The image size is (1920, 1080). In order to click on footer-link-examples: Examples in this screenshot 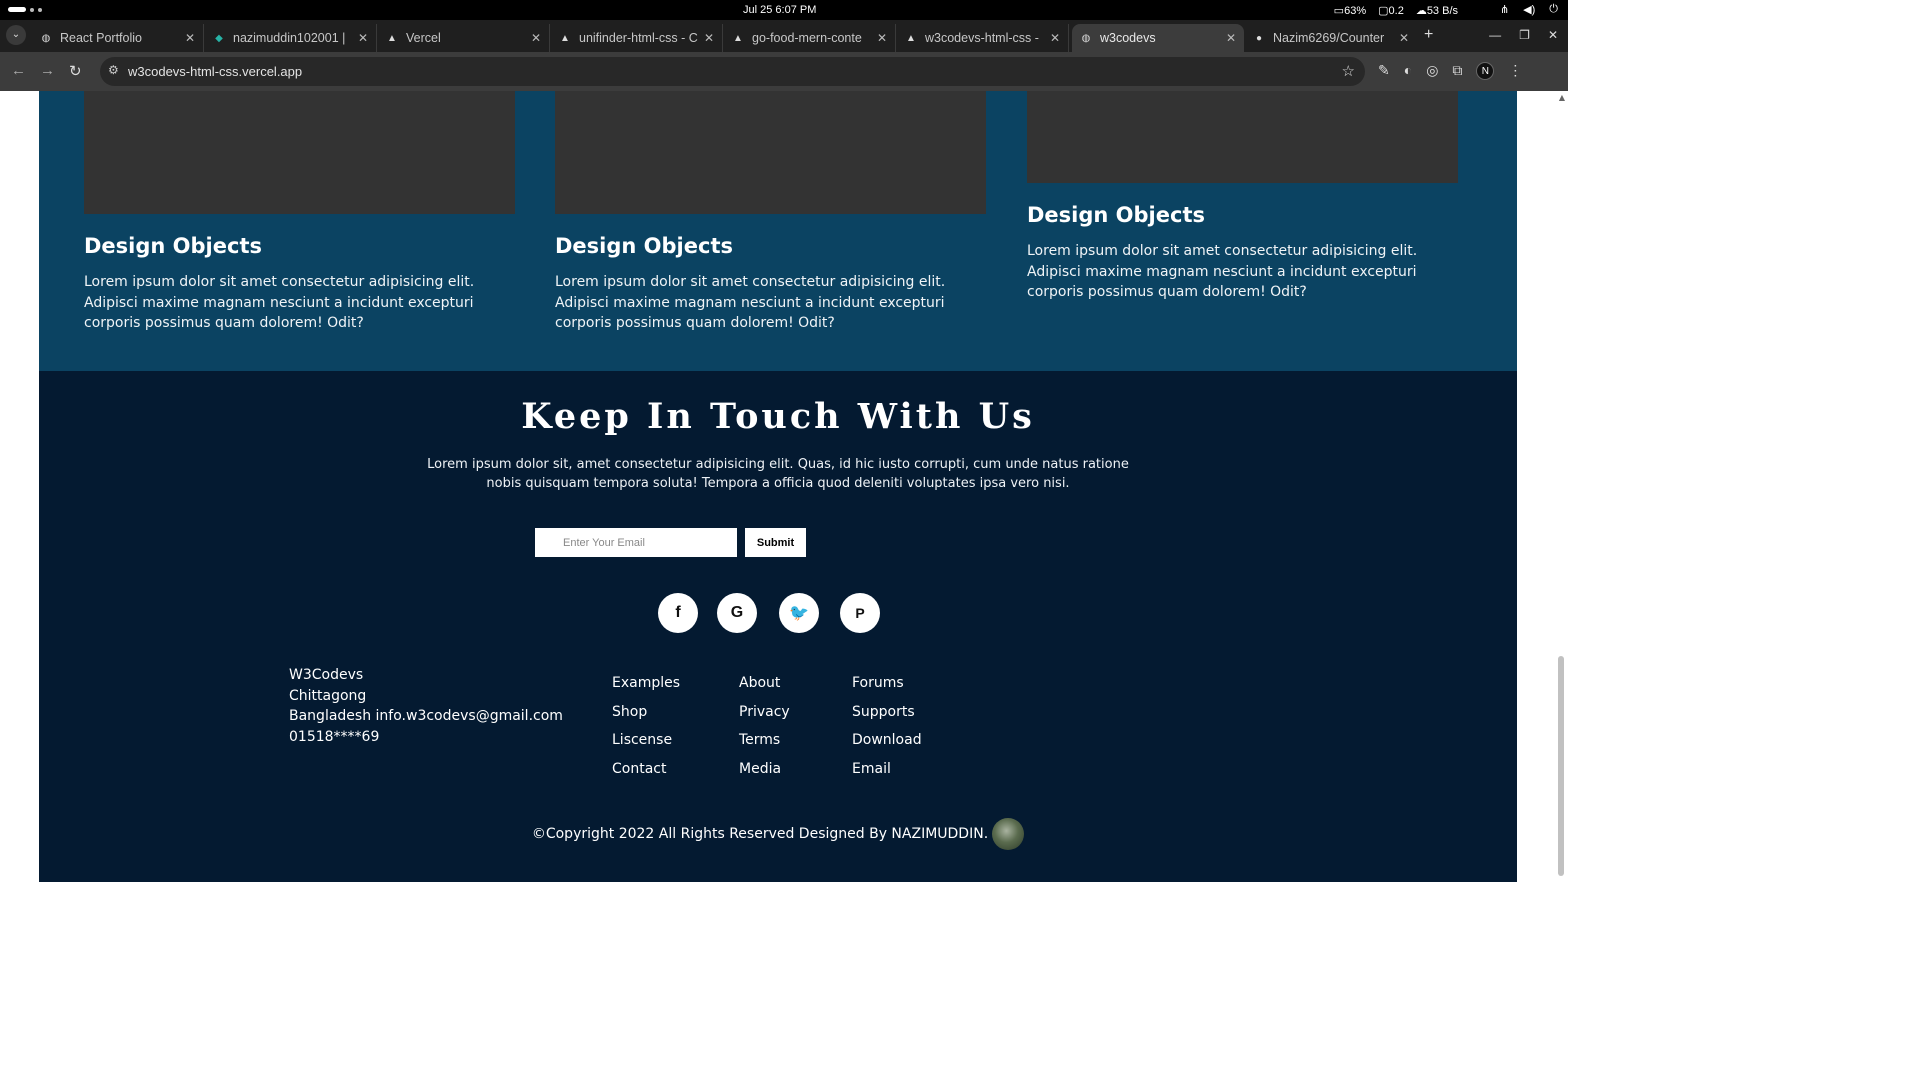, I will do `click(646, 687)`.